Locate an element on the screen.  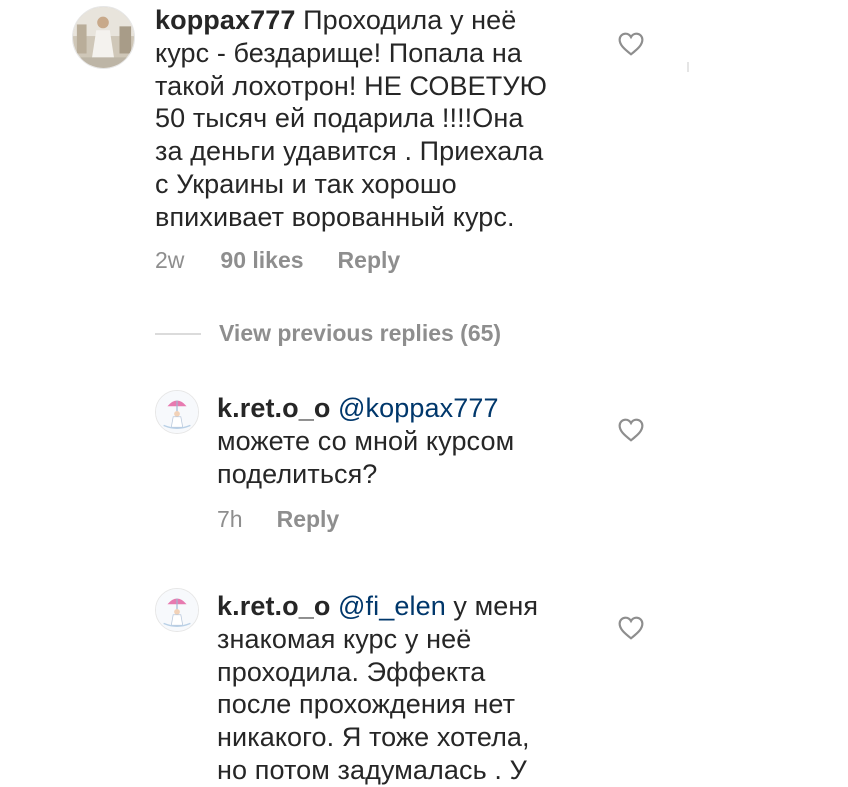
reply-body: можете со мной курсом поделиться? is located at coordinates (366, 457).